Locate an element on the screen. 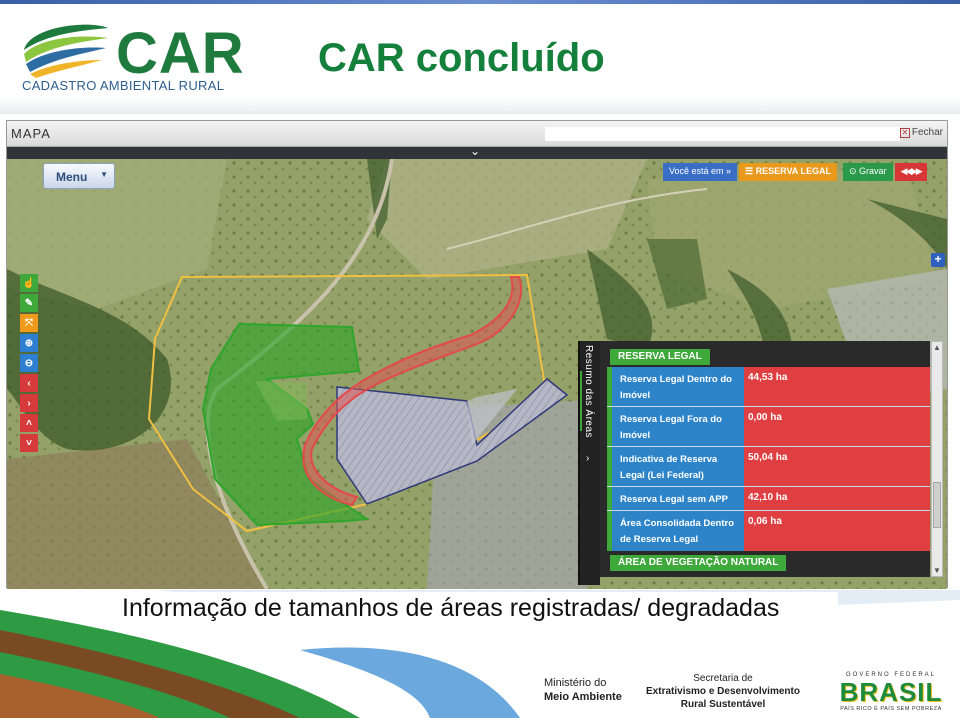 Image resolution: width=960 pixels, height=718 pixels. menu-button: Menu ▼ is located at coordinates (79, 176).